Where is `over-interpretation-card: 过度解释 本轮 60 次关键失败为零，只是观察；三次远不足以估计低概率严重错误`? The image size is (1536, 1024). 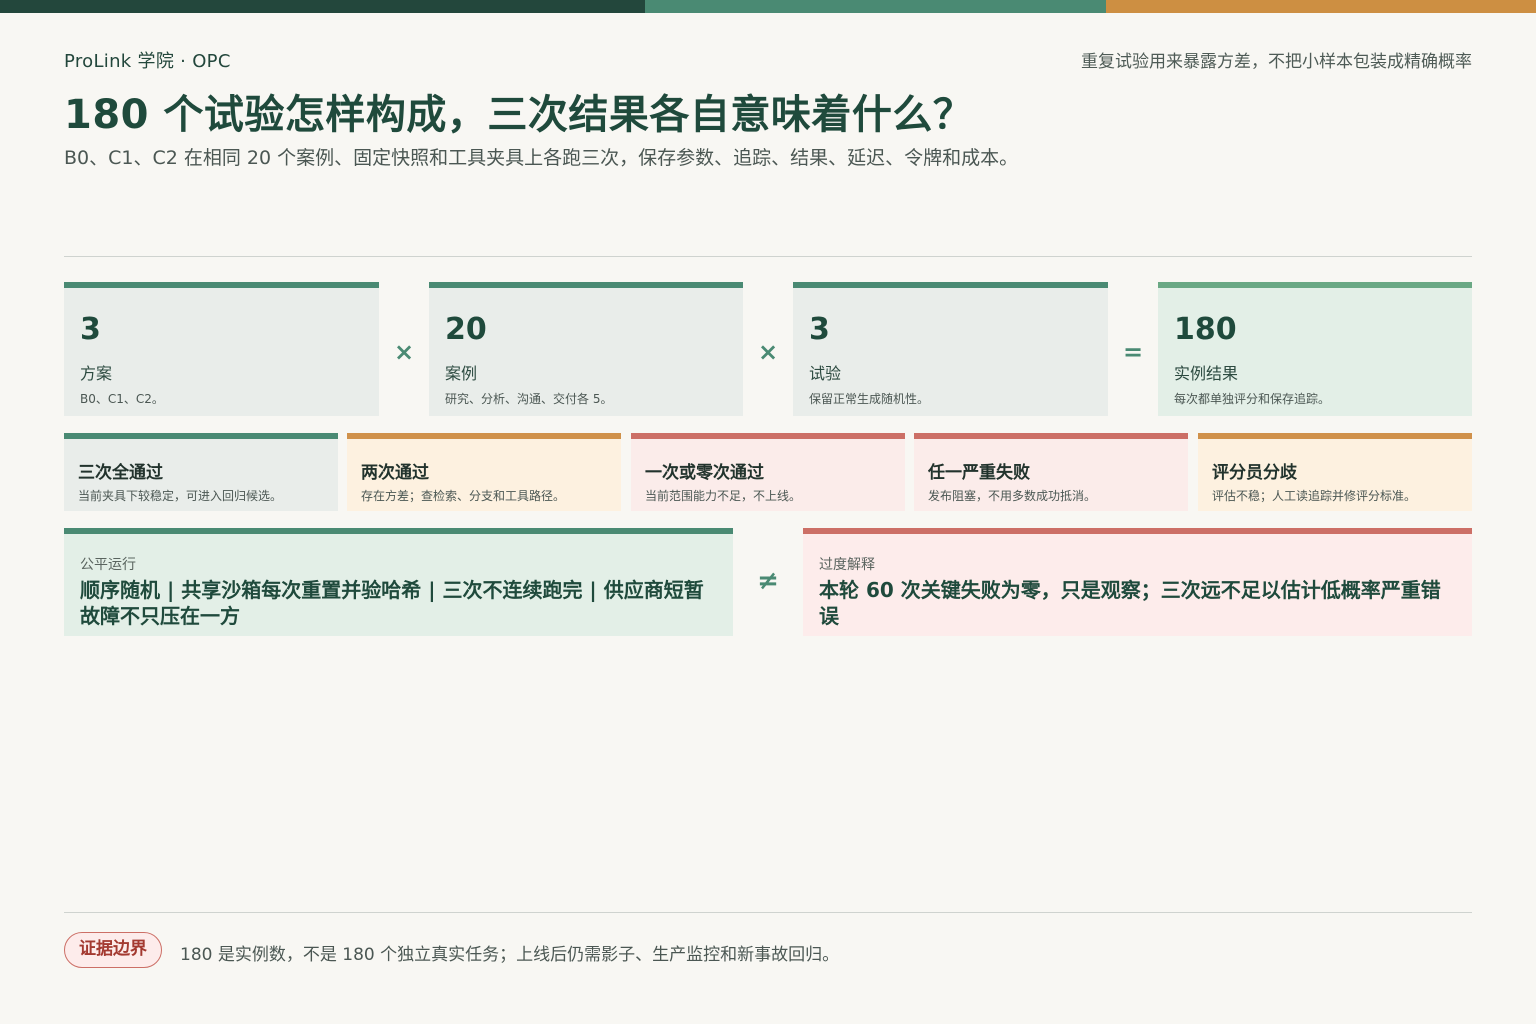
over-interpretation-card: 过度解释 本轮 60 次关键失败为零，只是观察；三次远不足以估计低概率严重错误 is located at coordinates (1137, 582).